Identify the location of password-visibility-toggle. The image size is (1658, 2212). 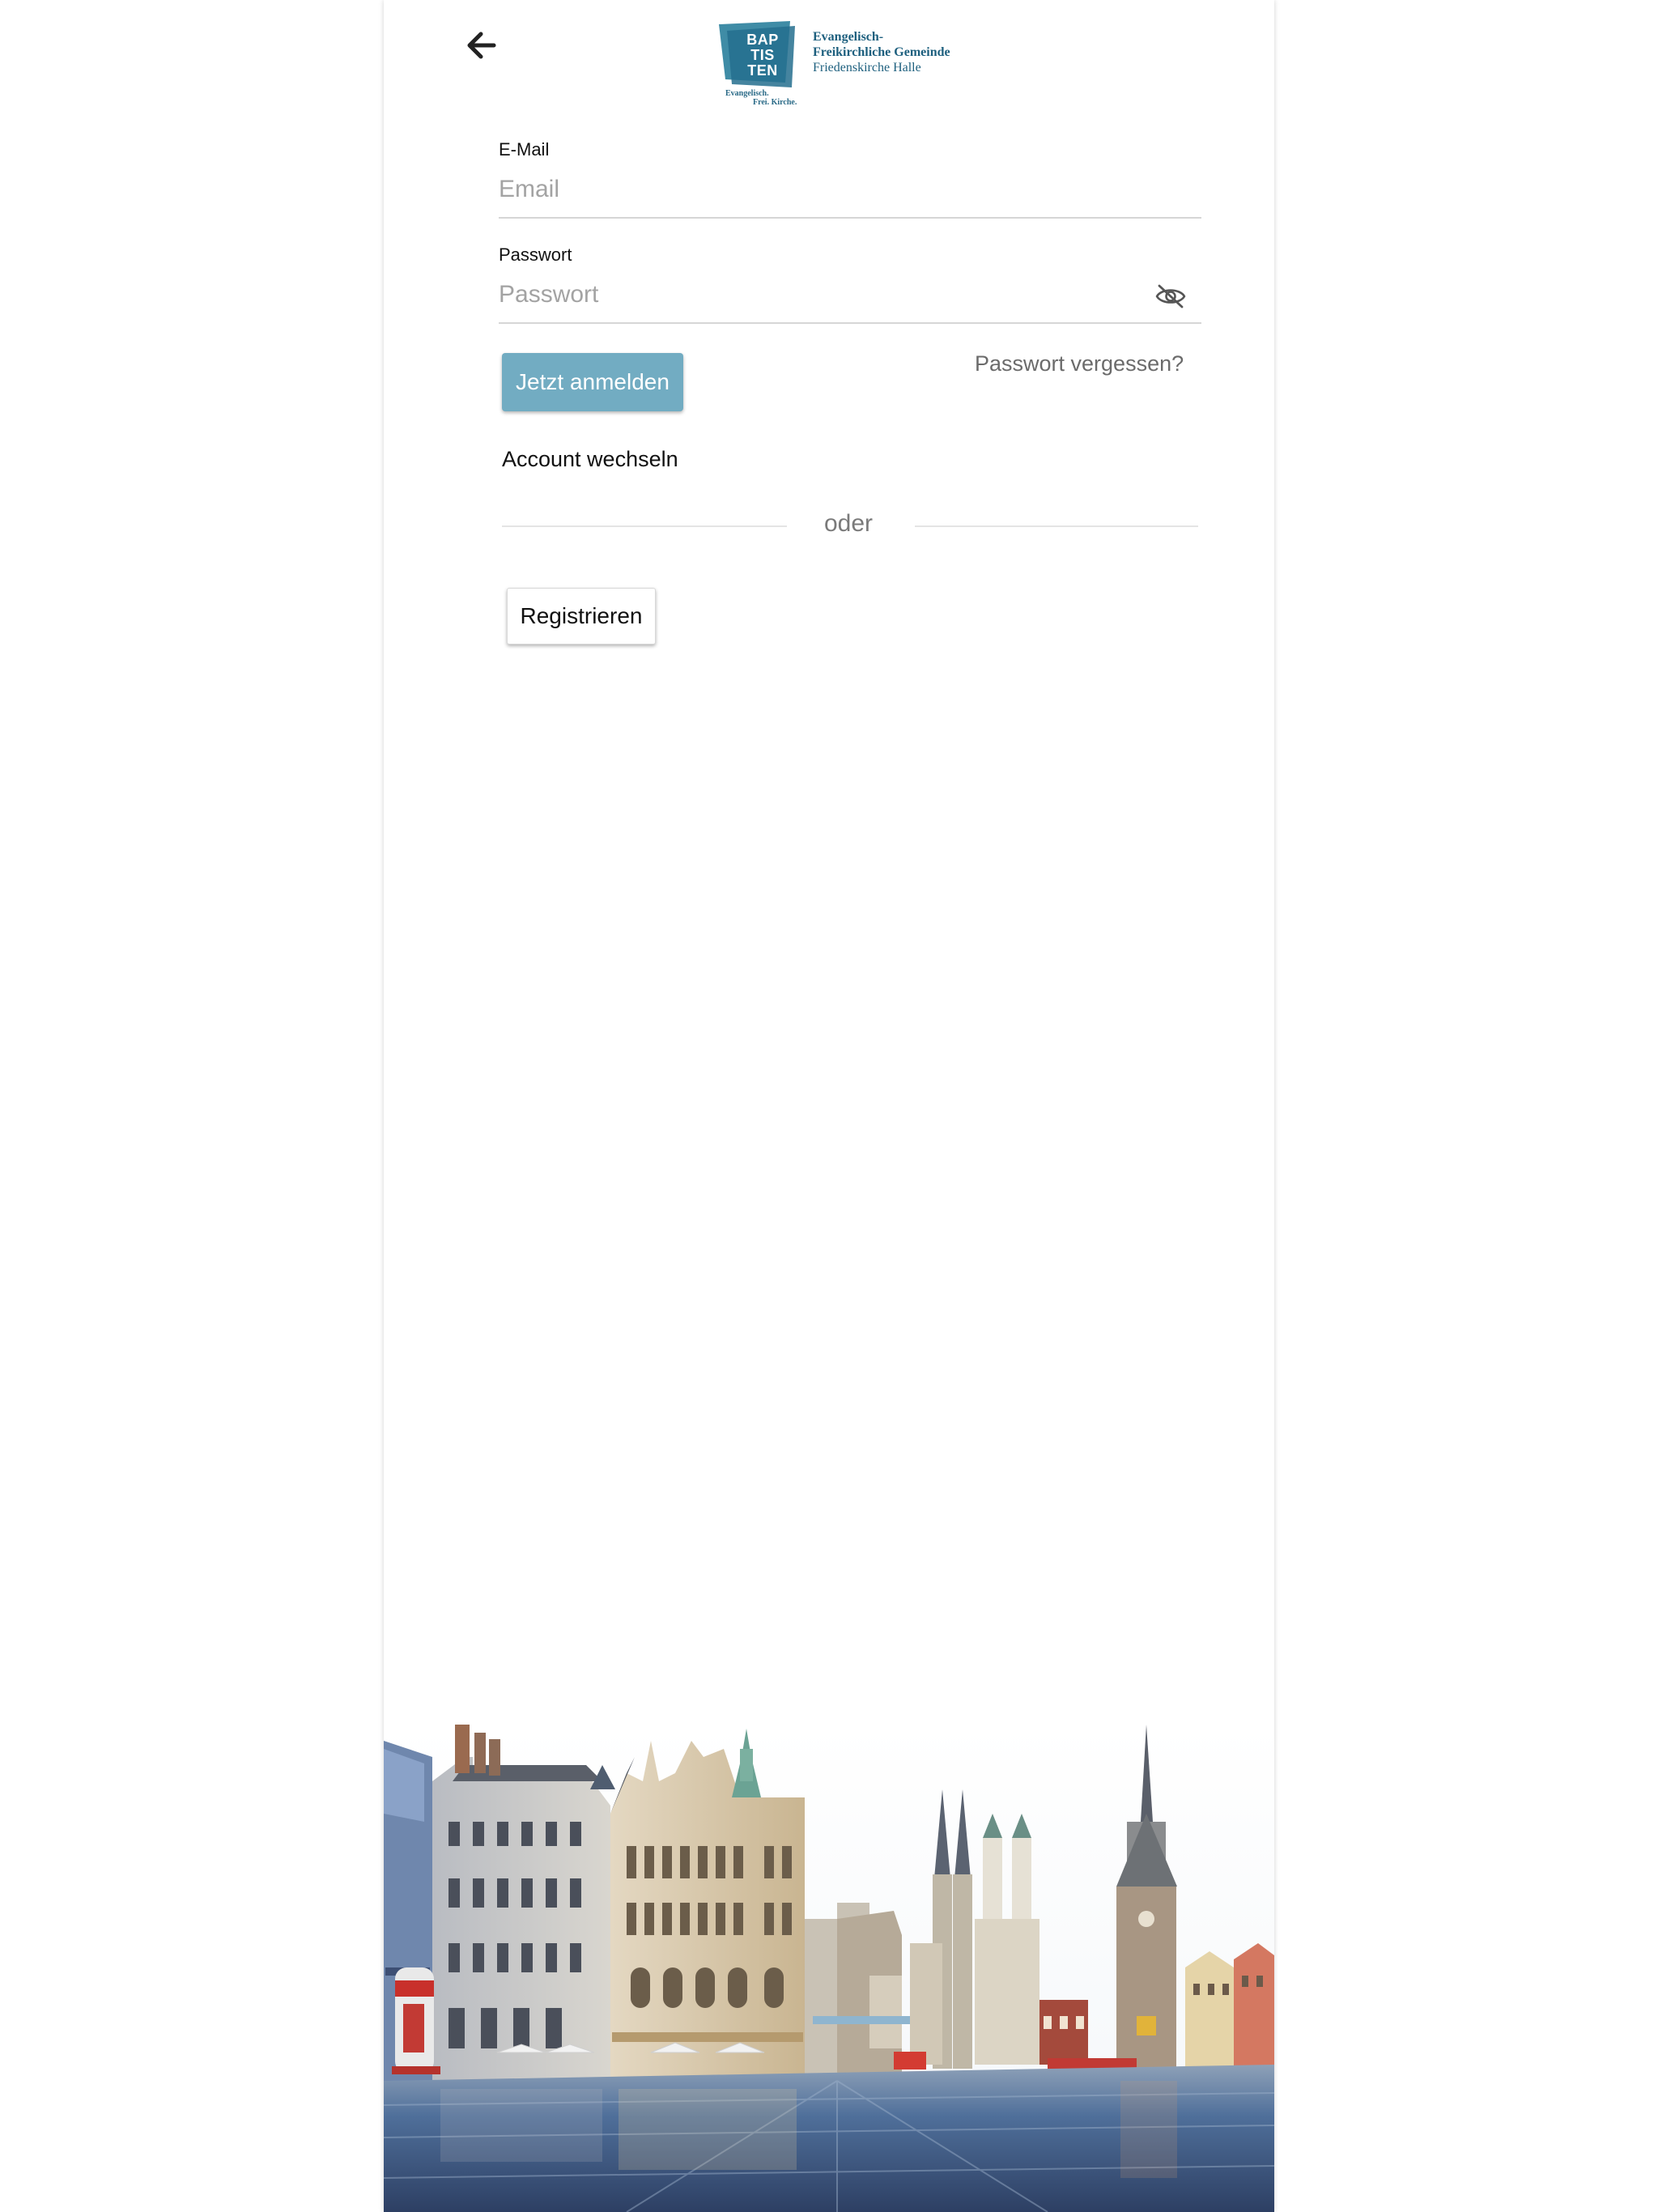
(1170, 297).